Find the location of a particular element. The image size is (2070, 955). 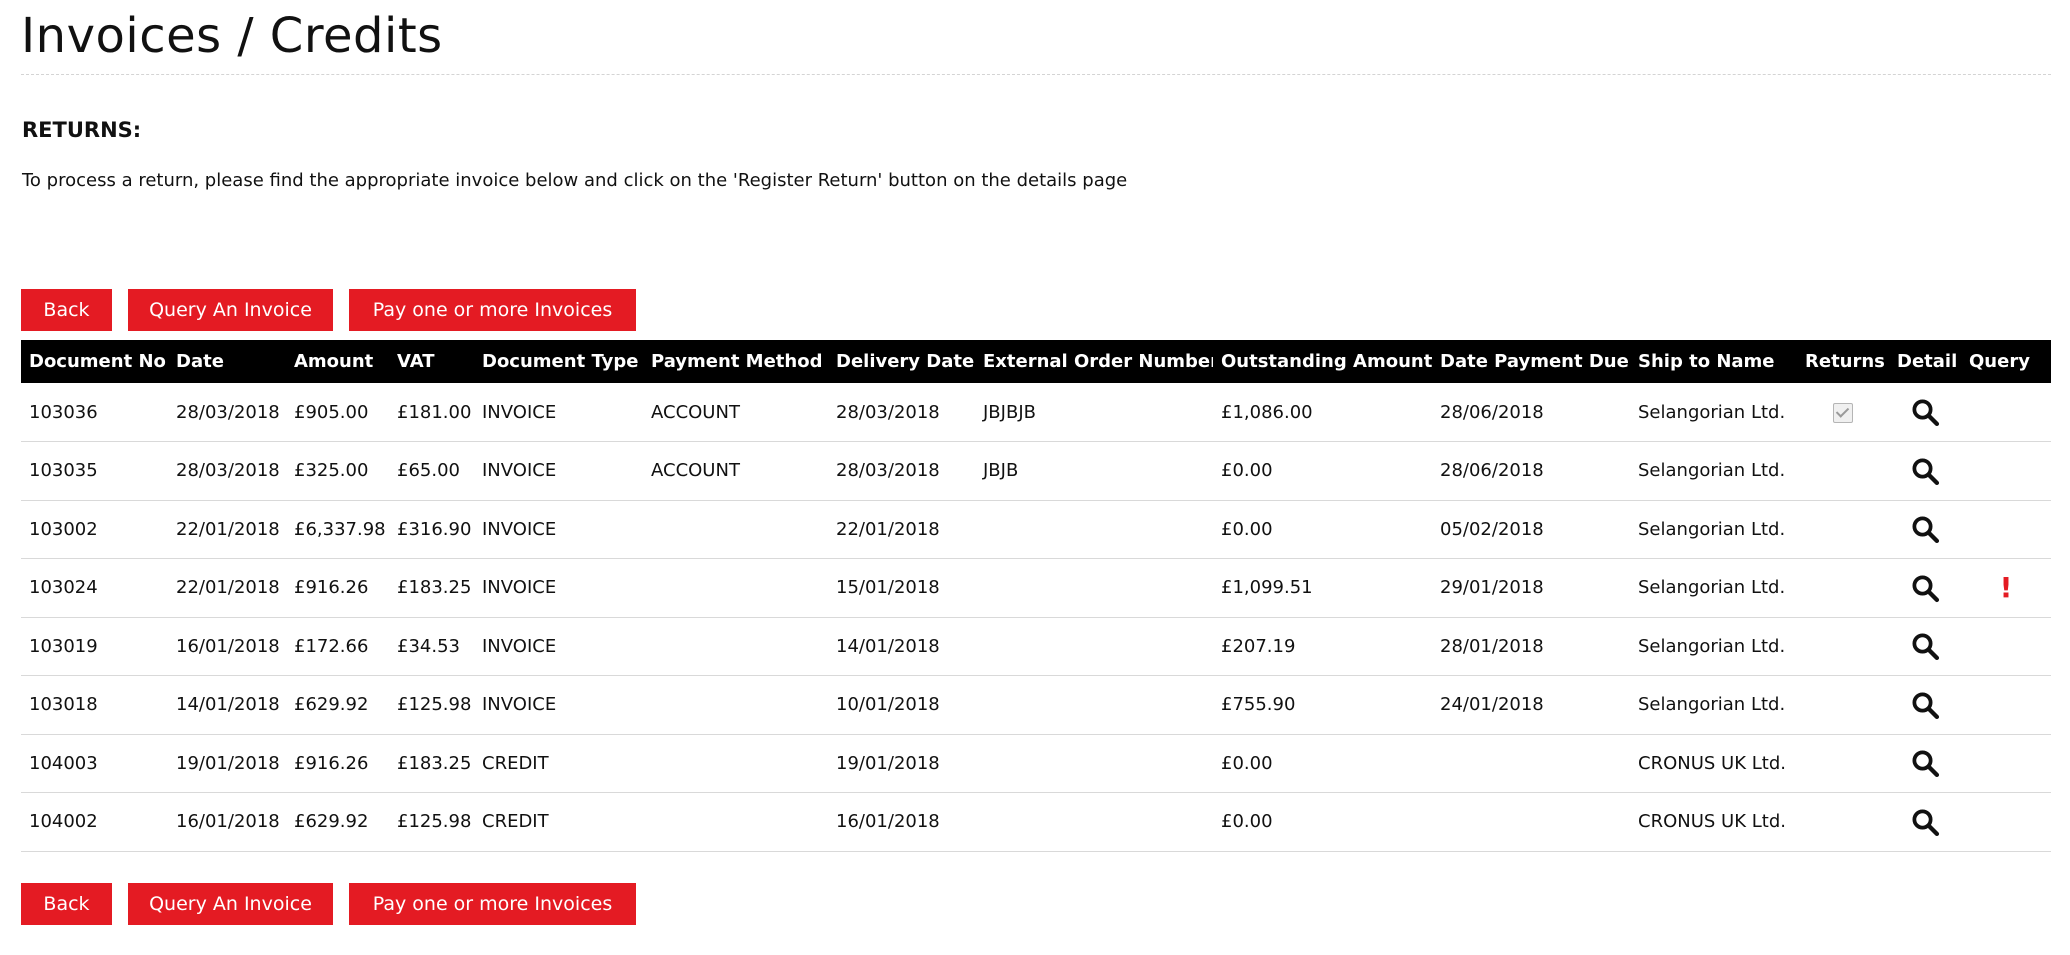

cell-document-no: 104002 is located at coordinates (94, 822).